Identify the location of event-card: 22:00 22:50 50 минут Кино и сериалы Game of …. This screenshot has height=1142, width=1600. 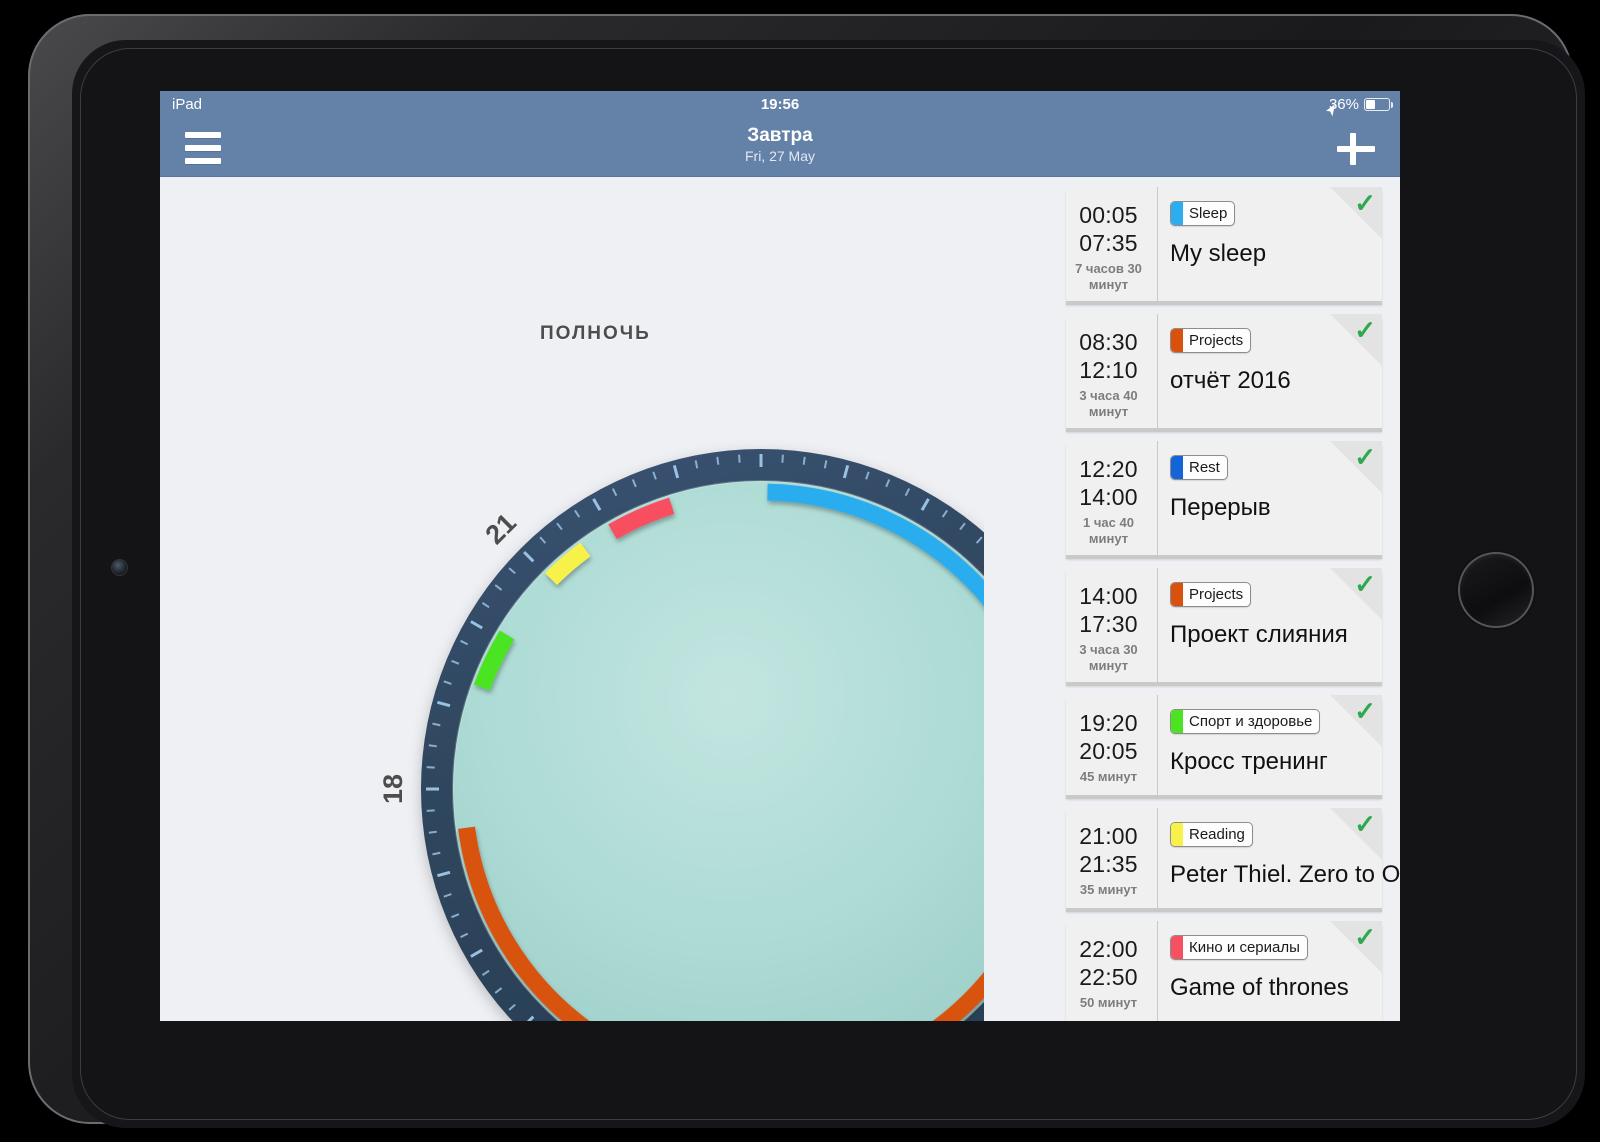
(1224, 971).